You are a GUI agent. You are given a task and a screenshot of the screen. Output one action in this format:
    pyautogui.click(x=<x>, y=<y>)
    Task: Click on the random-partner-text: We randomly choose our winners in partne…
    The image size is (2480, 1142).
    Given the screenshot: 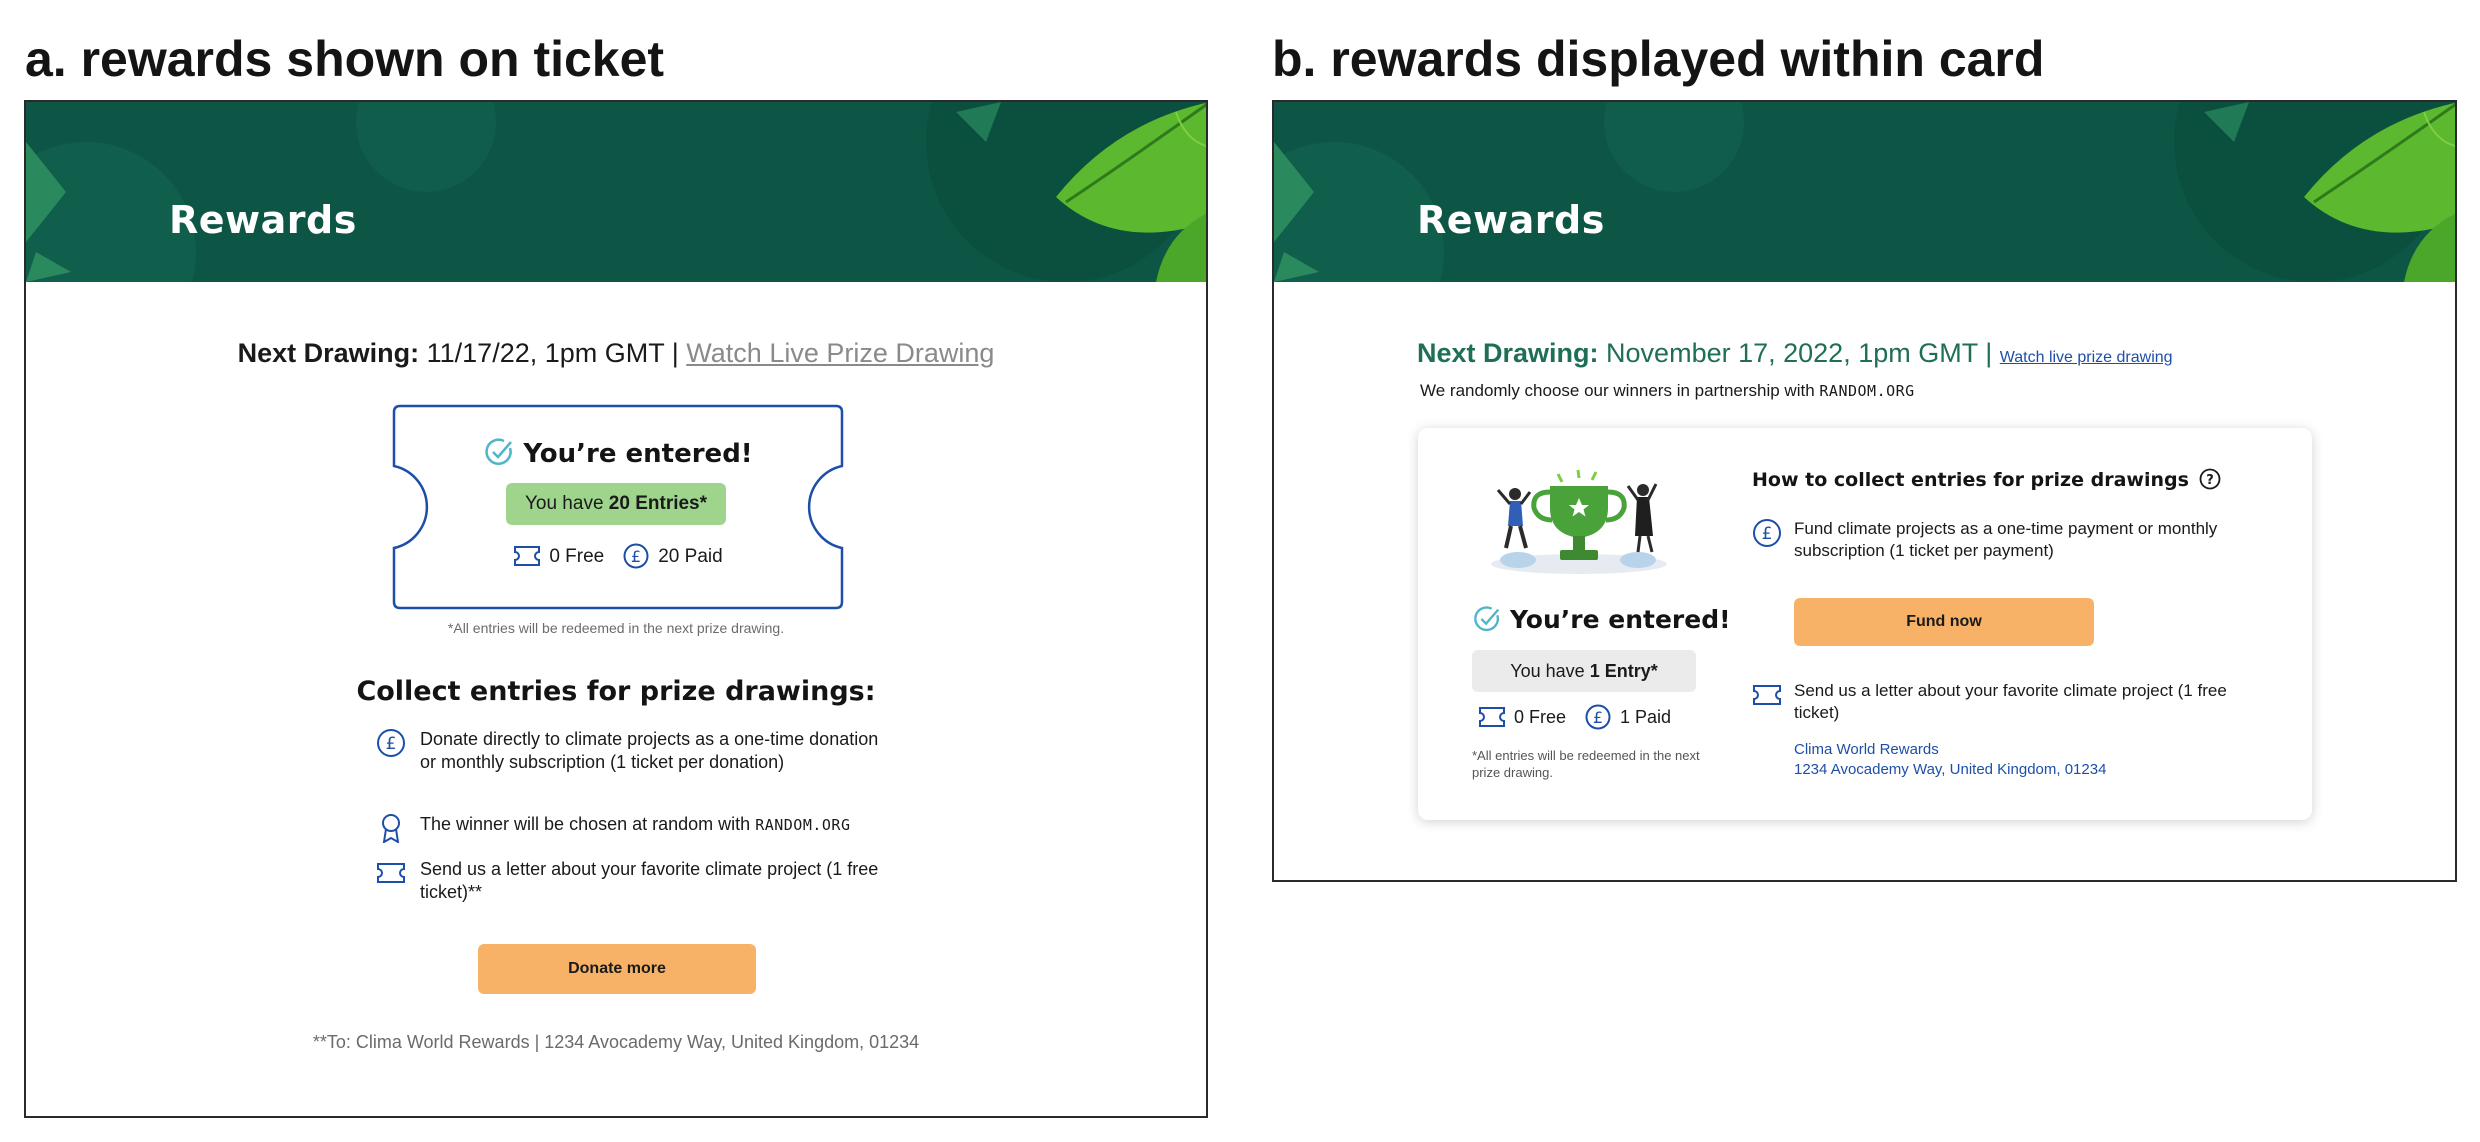 What is the action you would take?
    pyautogui.click(x=1617, y=390)
    